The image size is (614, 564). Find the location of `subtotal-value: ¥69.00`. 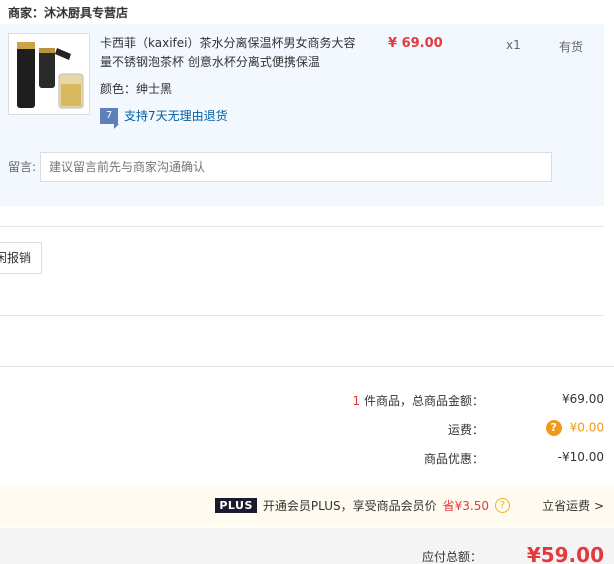

subtotal-value: ¥69.00 is located at coordinates (583, 399).